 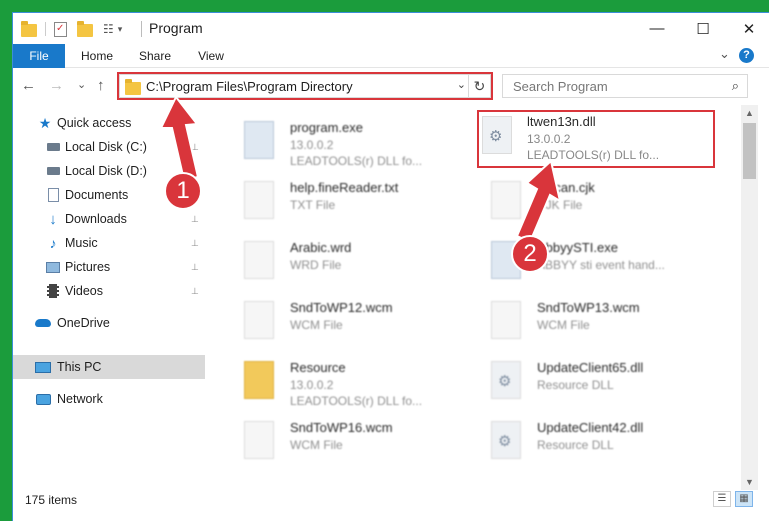 I want to click on maximize-button: ☐, so click(x=703, y=28).